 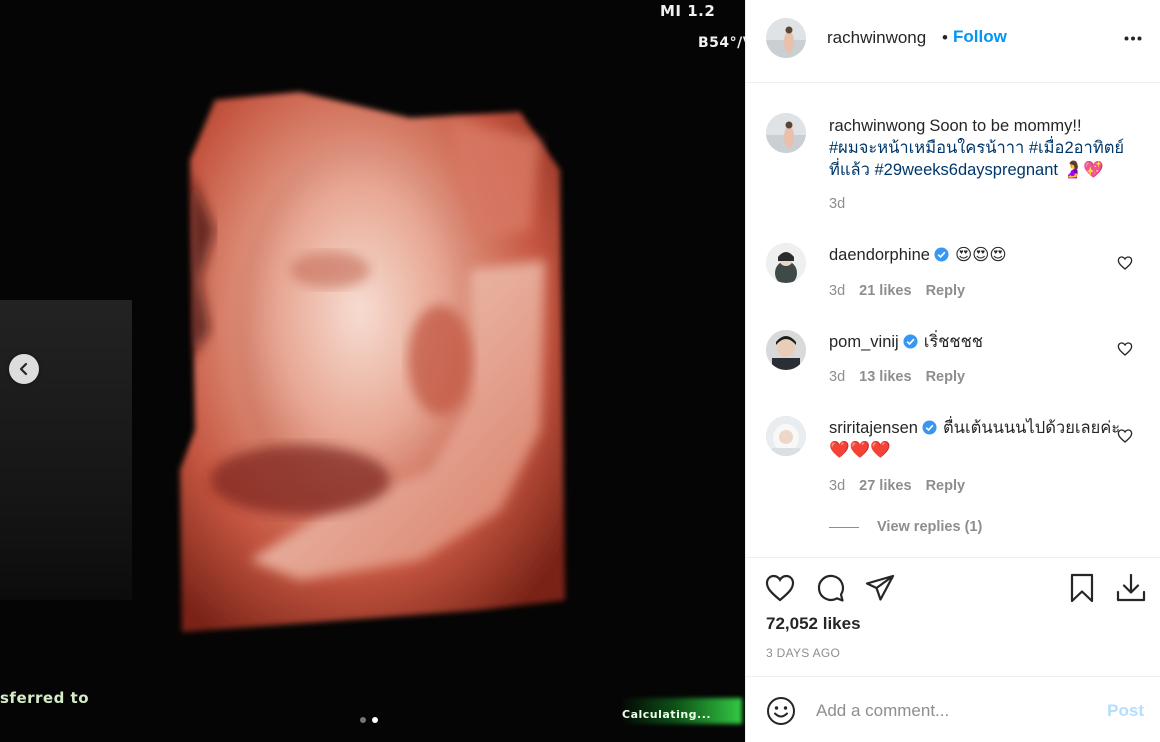 I want to click on more-options-button, so click(x=1133, y=38).